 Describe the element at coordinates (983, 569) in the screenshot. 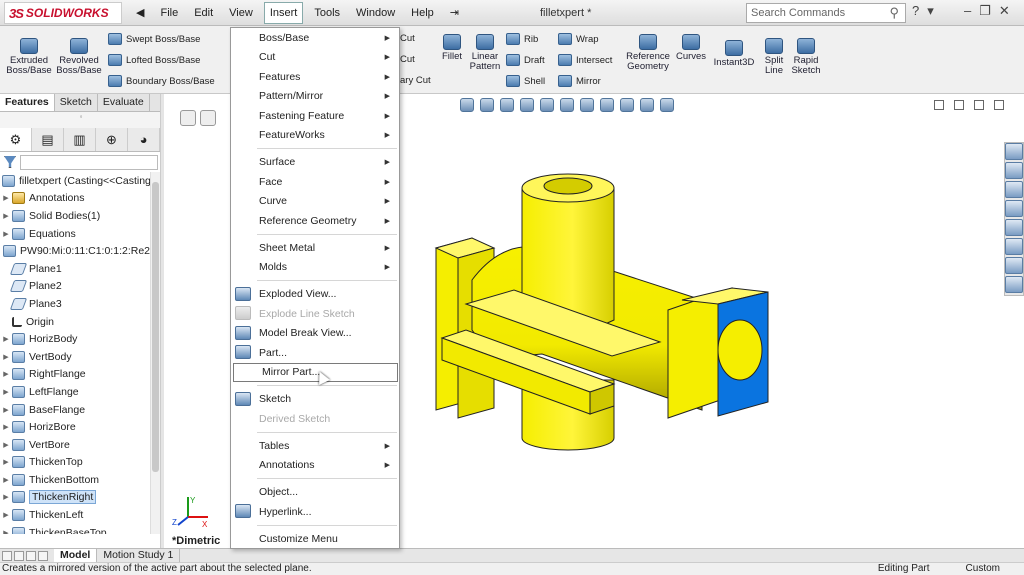

I see `units-selector: Custom` at that location.